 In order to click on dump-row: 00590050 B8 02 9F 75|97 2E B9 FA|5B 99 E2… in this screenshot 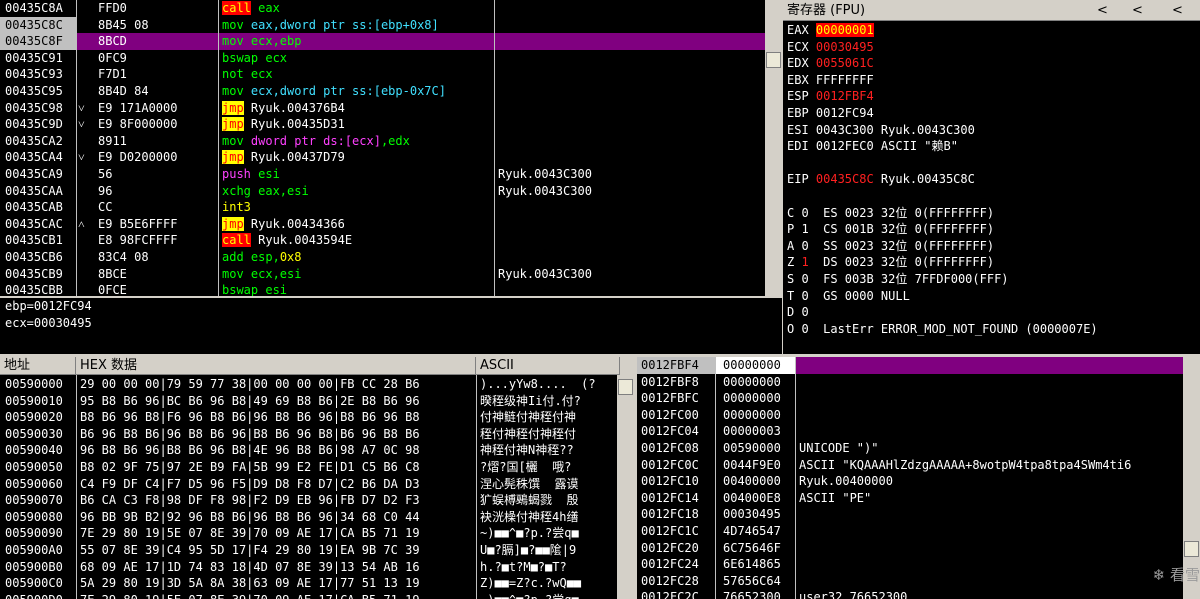, I will do `click(308, 467)`.